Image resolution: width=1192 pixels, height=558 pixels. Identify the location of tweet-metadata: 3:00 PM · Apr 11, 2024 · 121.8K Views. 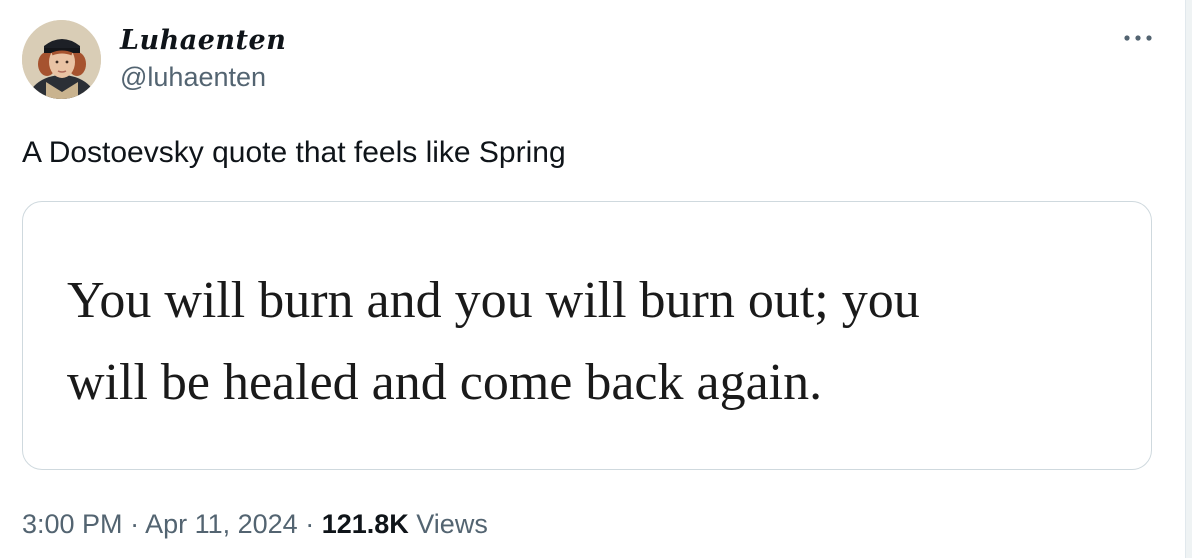
(255, 524).